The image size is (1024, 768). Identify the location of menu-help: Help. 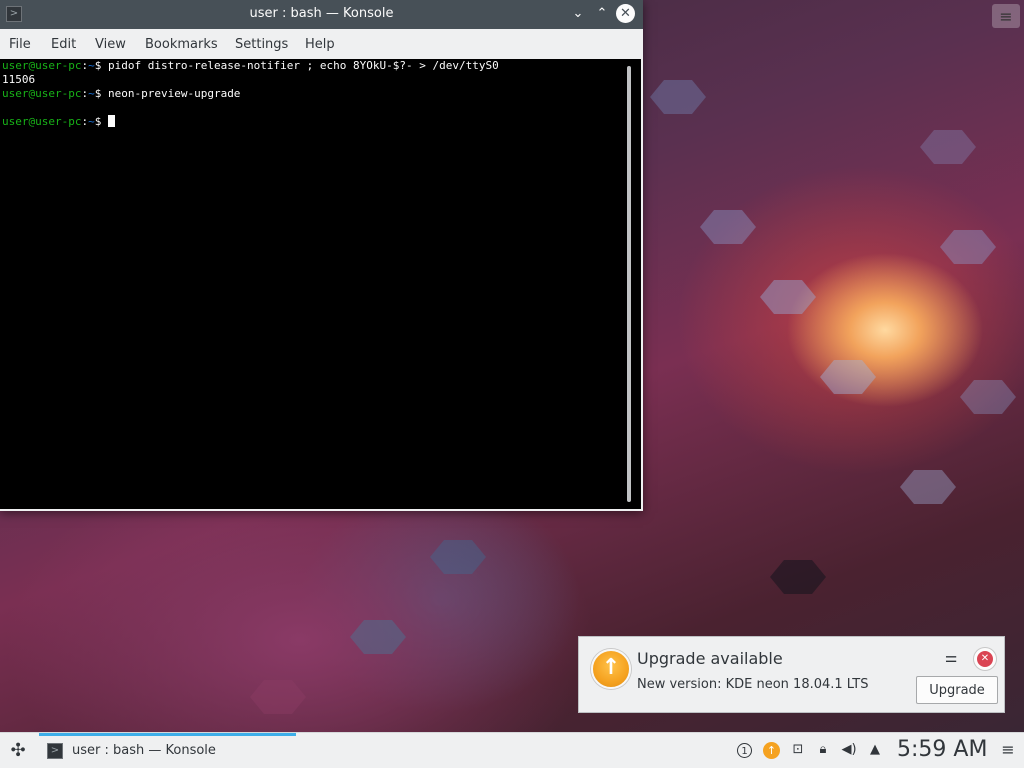
(320, 44).